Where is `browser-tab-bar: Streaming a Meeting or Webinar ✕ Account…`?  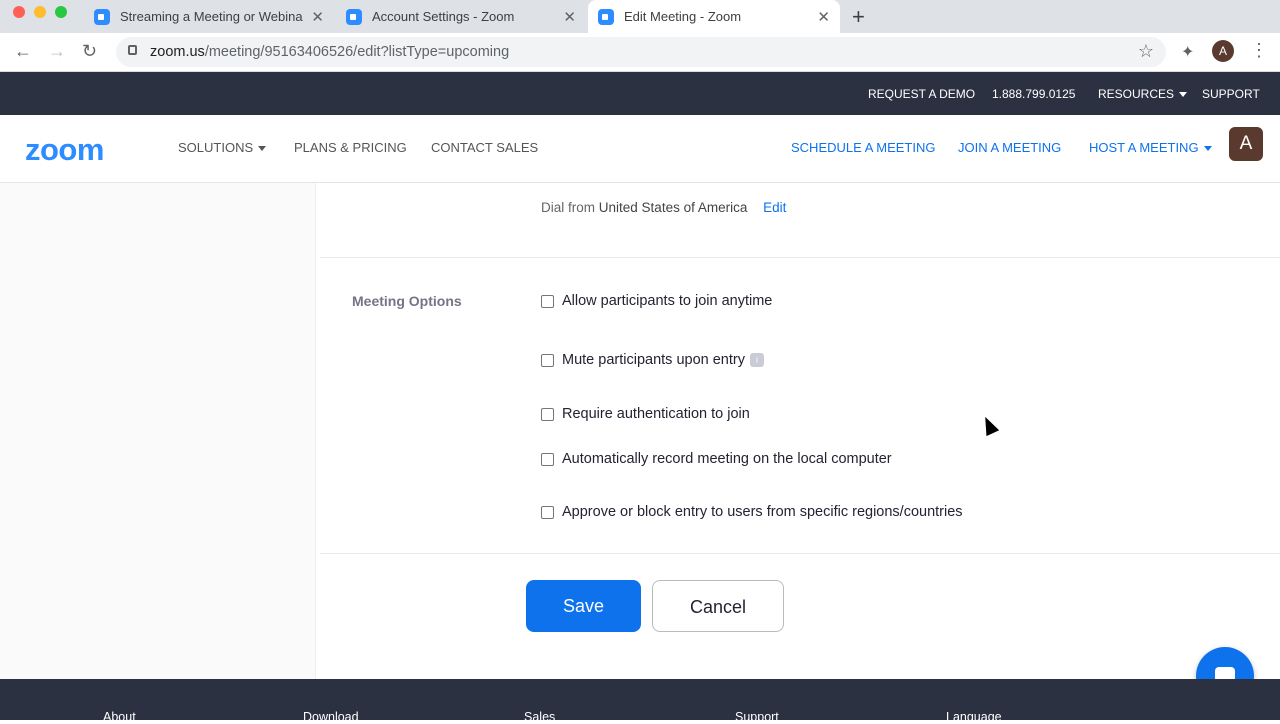 browser-tab-bar: Streaming a Meeting or Webinar ✕ Account… is located at coordinates (640, 16).